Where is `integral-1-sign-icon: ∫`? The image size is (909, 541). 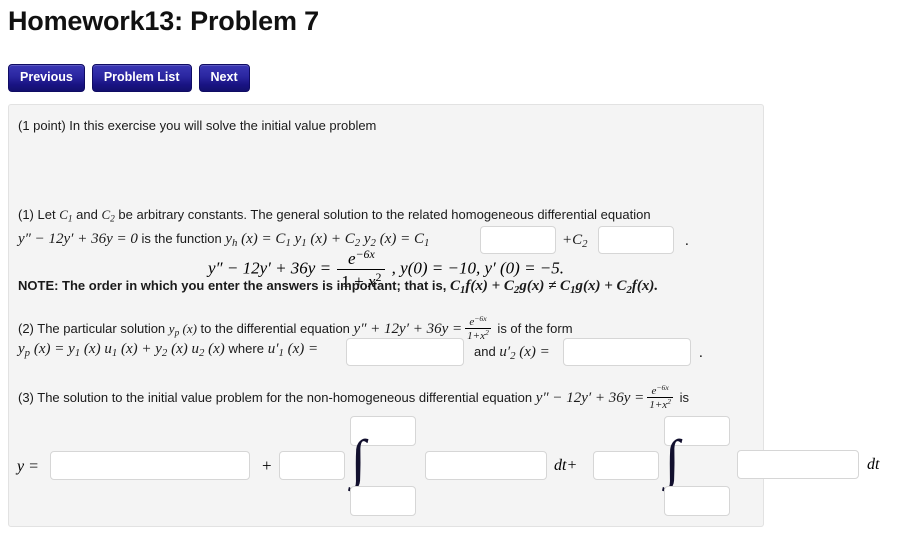 integral-1-sign-icon: ∫ is located at coordinates (358, 459).